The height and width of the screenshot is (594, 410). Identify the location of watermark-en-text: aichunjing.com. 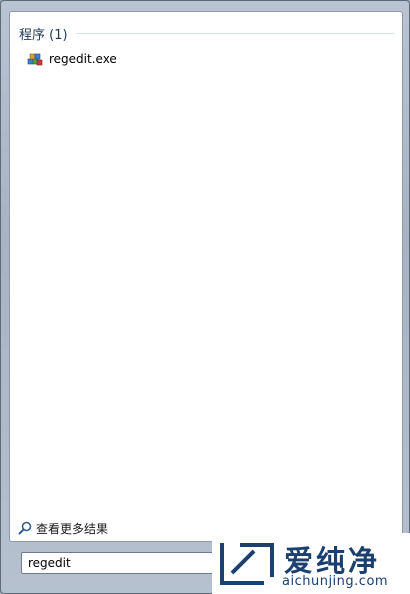
(335, 581).